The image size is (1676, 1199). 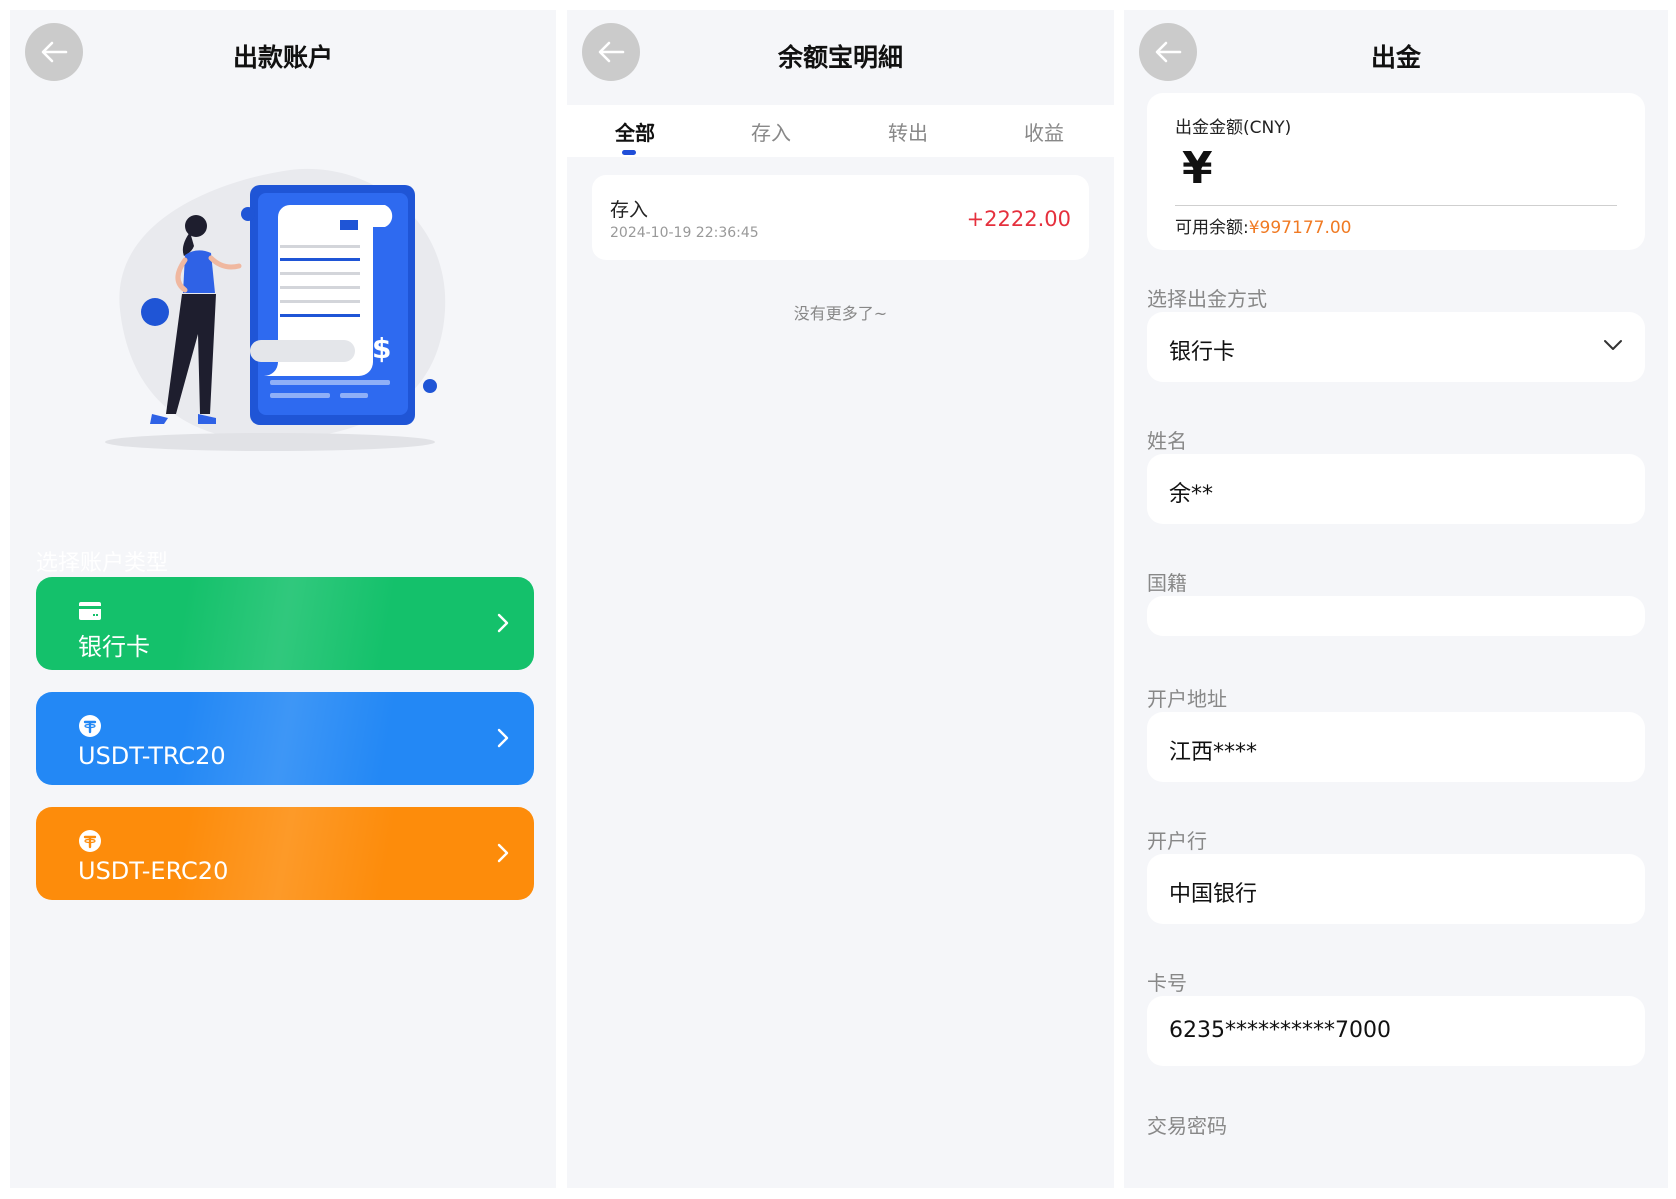 I want to click on amount-label: 出金金额(CNY), so click(x=1233, y=128).